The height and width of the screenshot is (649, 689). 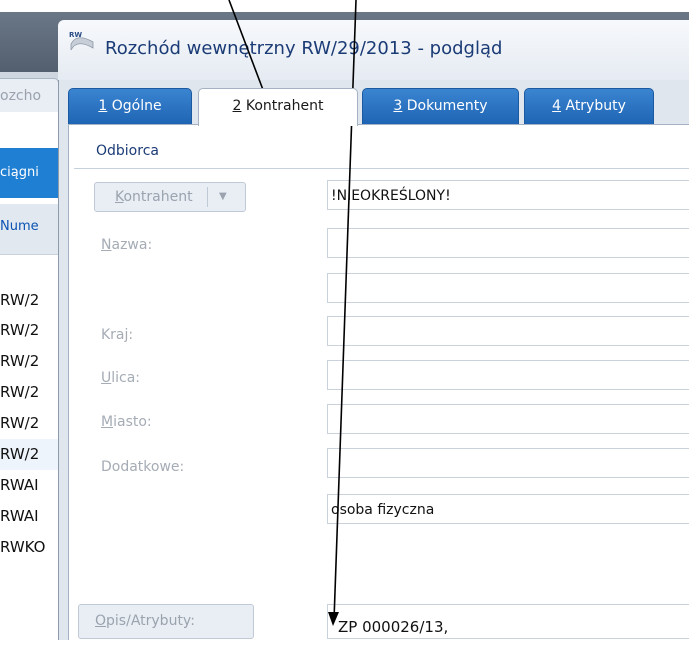 What do you see at coordinates (508, 375) in the screenshot?
I see `ulica-field` at bounding box center [508, 375].